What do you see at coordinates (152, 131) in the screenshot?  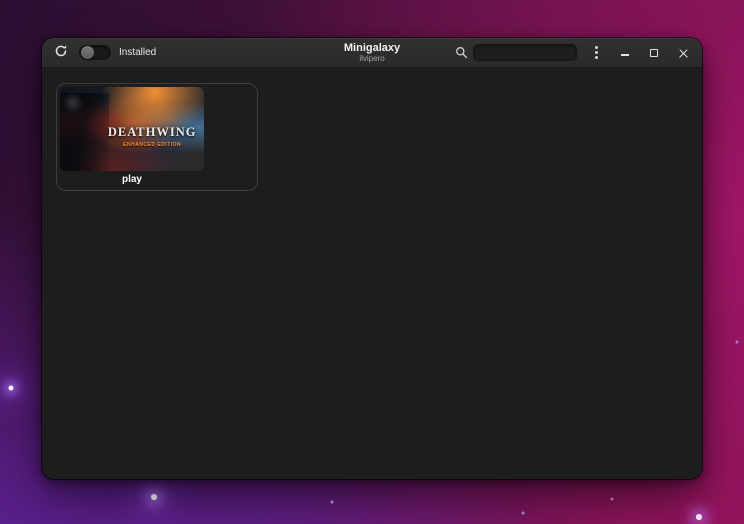 I see `cover-title-text: DEATHWING` at bounding box center [152, 131].